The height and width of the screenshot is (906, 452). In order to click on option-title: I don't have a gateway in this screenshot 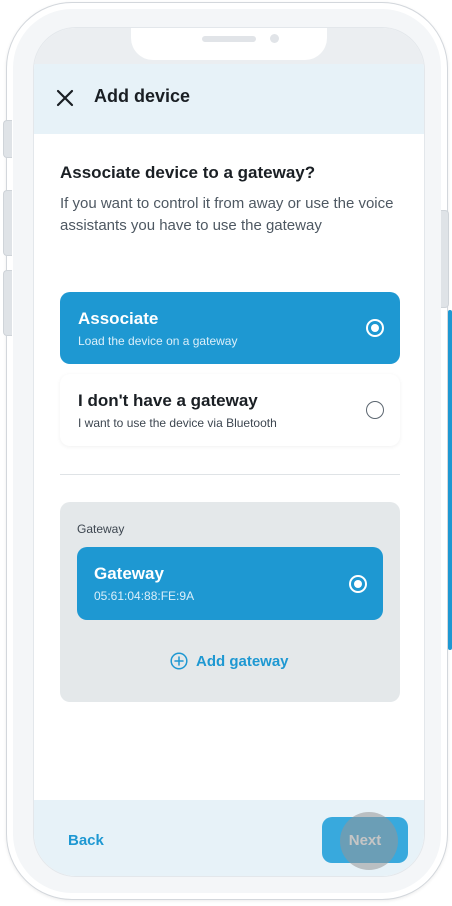, I will do `click(168, 400)`.